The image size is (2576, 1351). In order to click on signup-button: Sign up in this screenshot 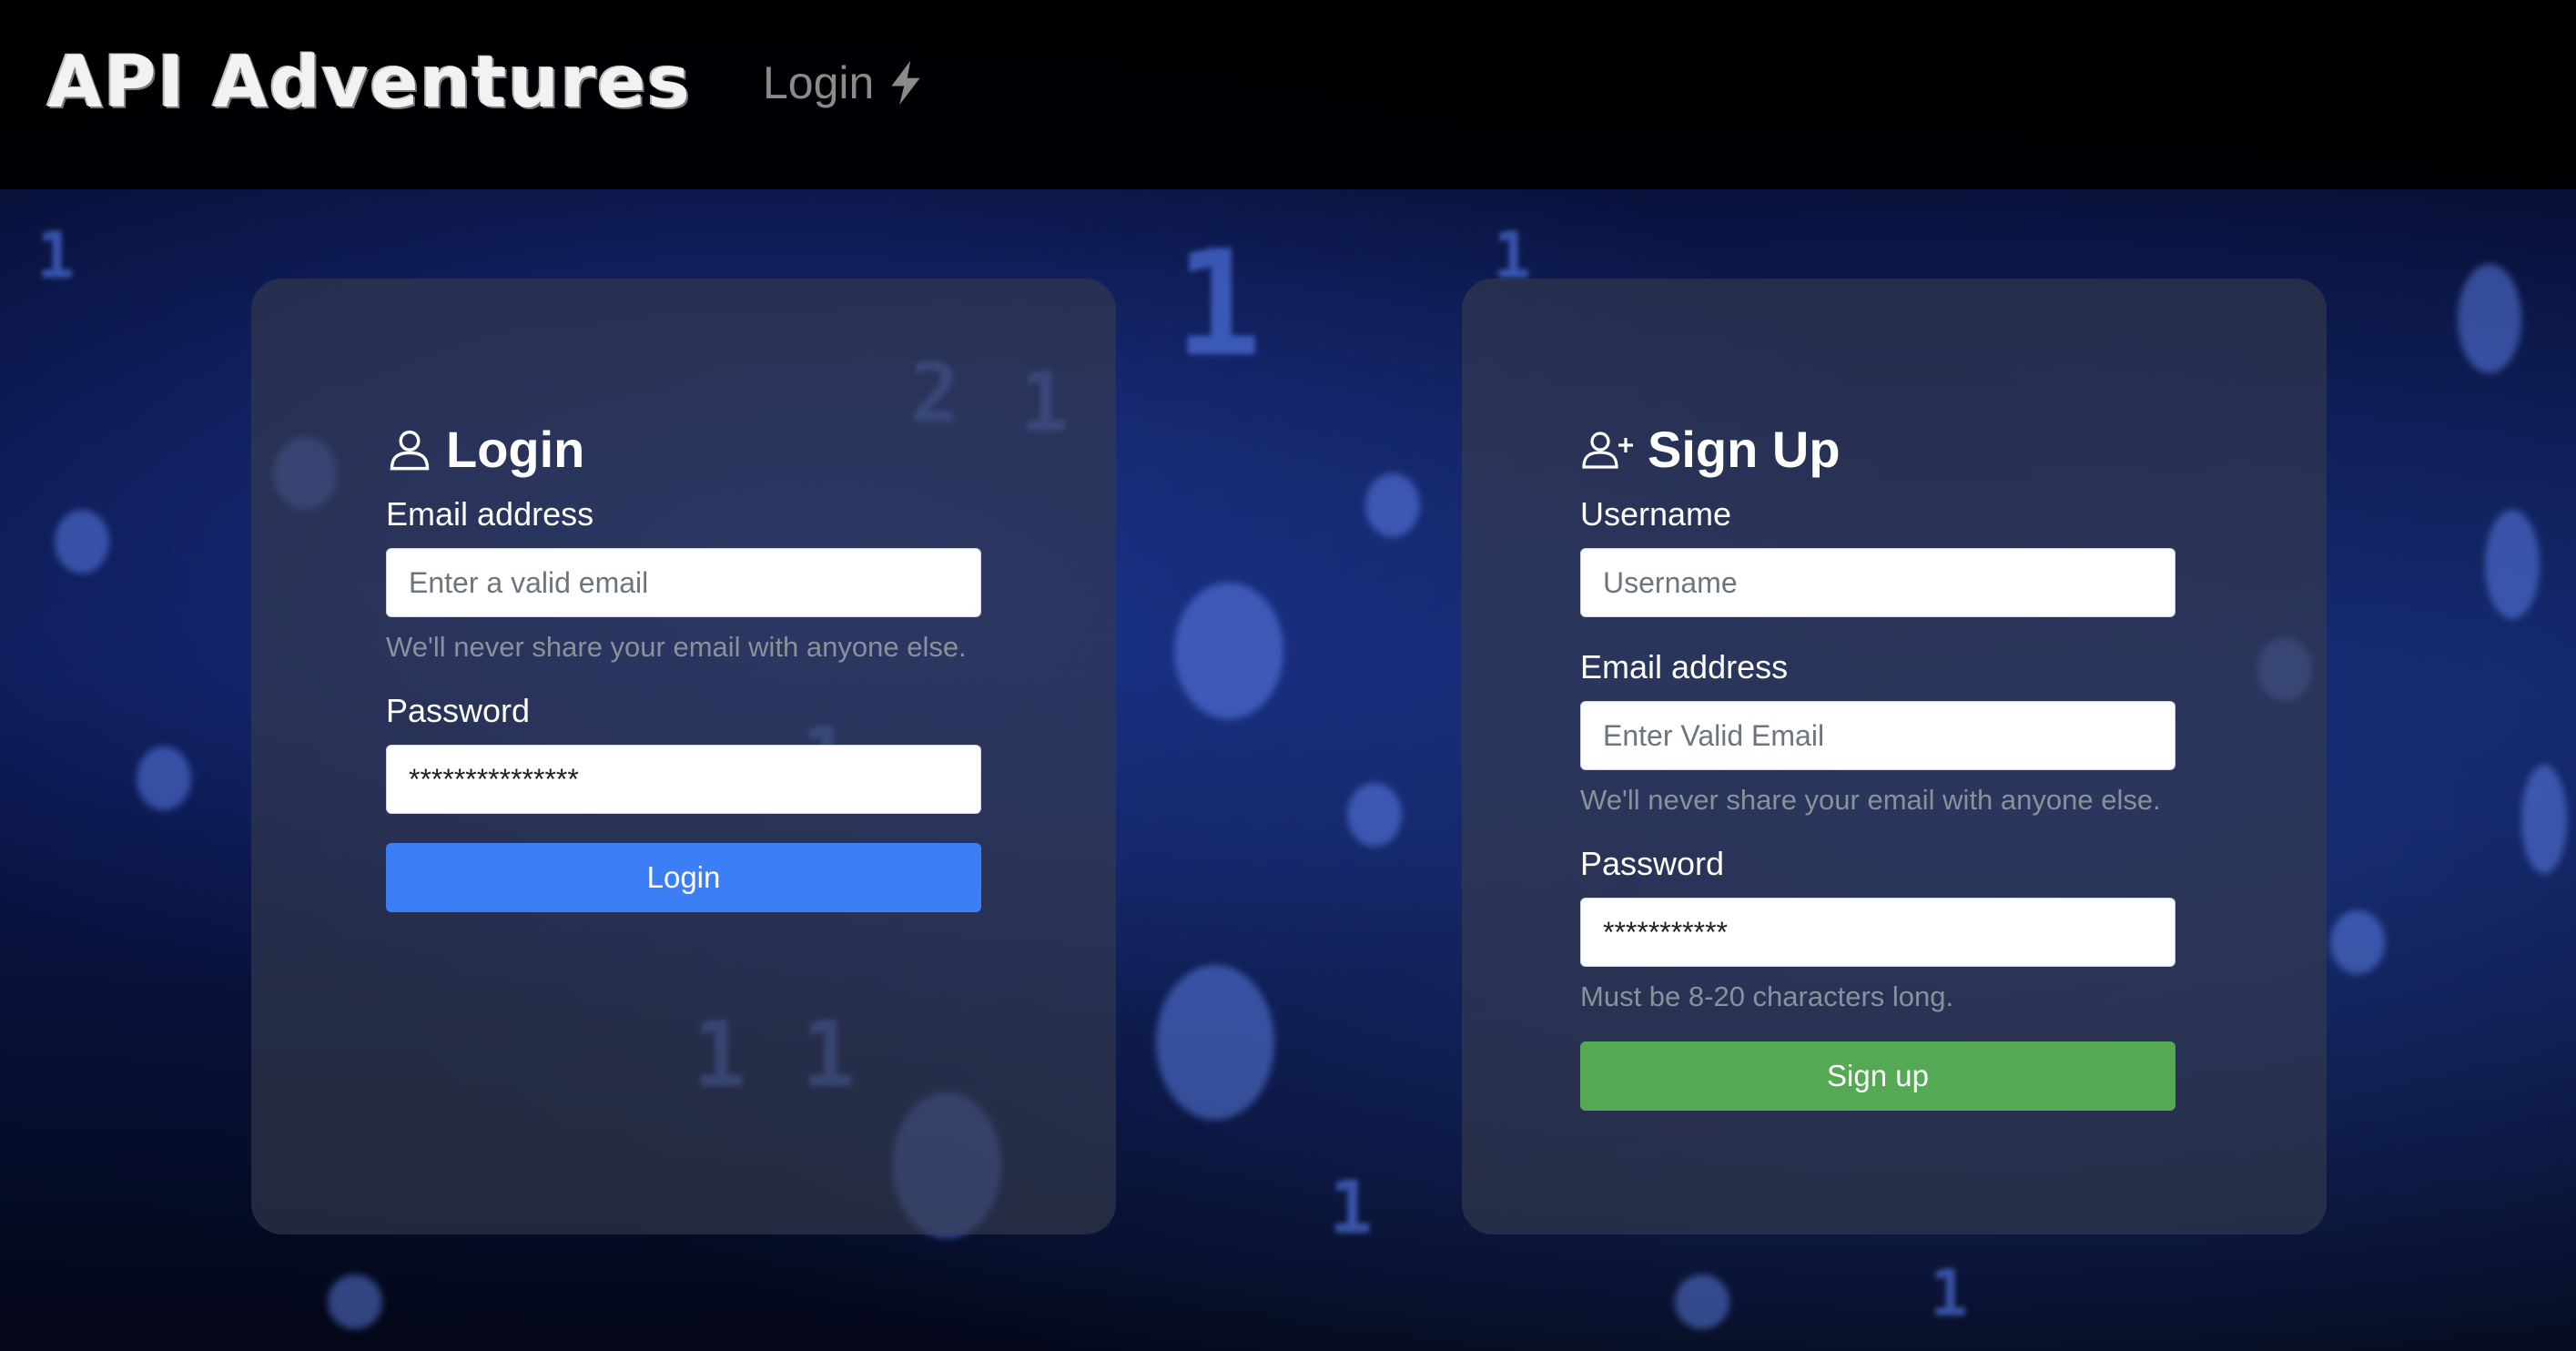, I will do `click(1877, 1076)`.